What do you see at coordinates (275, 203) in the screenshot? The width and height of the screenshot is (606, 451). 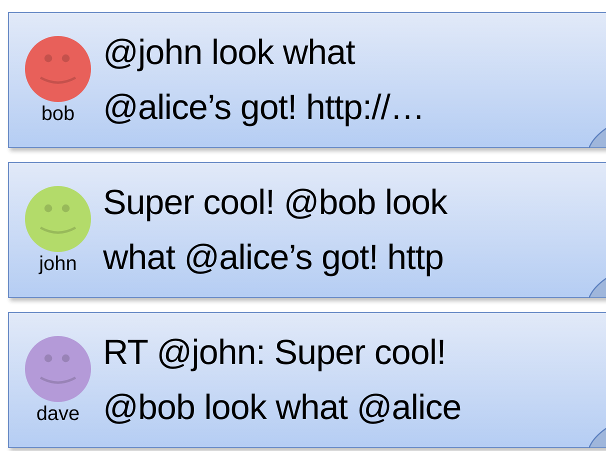 I see `tweet-text-line: Super cool! @bob look` at bounding box center [275, 203].